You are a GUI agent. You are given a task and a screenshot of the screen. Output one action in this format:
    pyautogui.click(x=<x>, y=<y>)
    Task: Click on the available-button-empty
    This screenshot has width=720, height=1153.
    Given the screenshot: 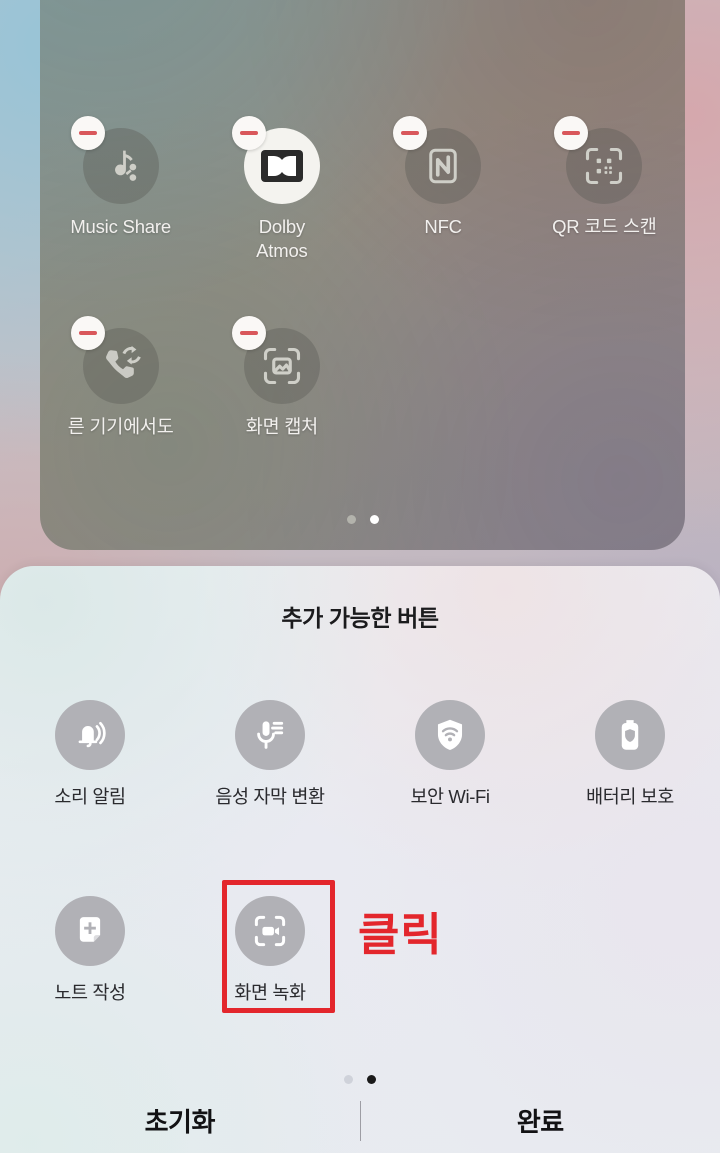 What is the action you would take?
    pyautogui.click(x=630, y=950)
    